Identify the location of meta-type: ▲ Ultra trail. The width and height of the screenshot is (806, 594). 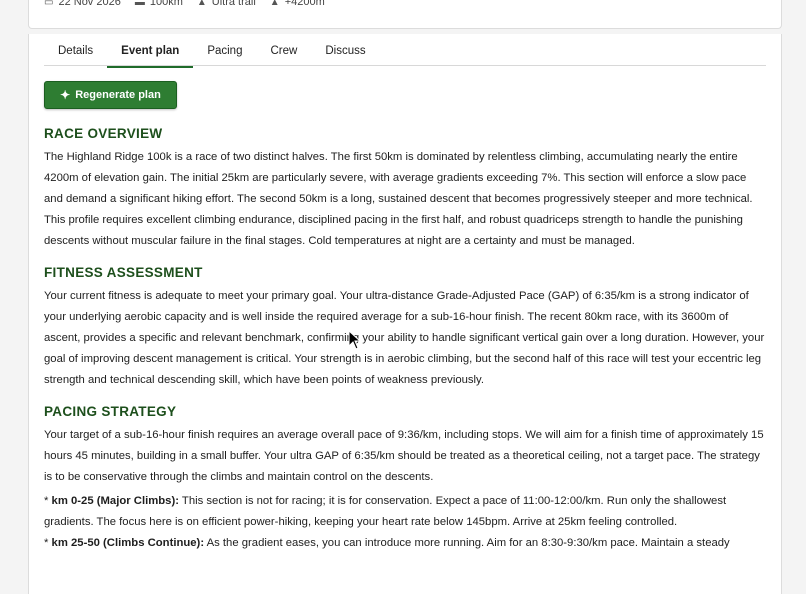
(226, 4).